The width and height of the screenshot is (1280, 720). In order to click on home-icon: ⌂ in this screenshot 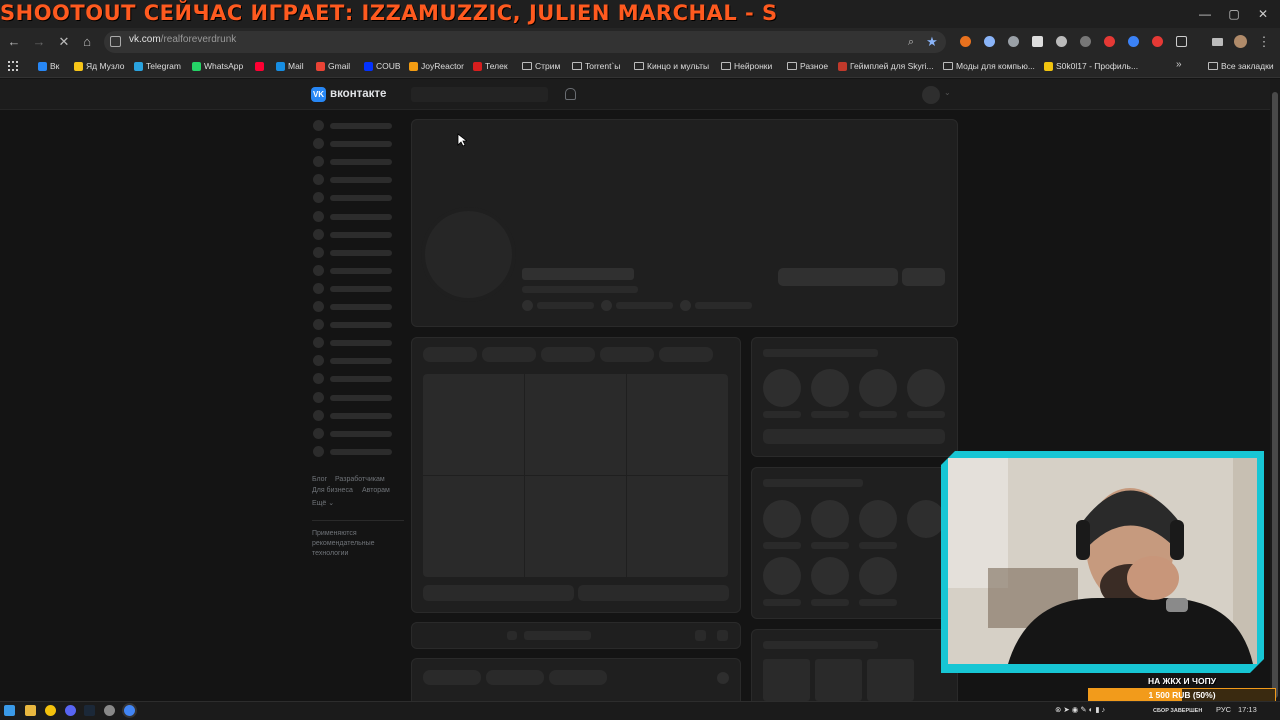, I will do `click(87, 42)`.